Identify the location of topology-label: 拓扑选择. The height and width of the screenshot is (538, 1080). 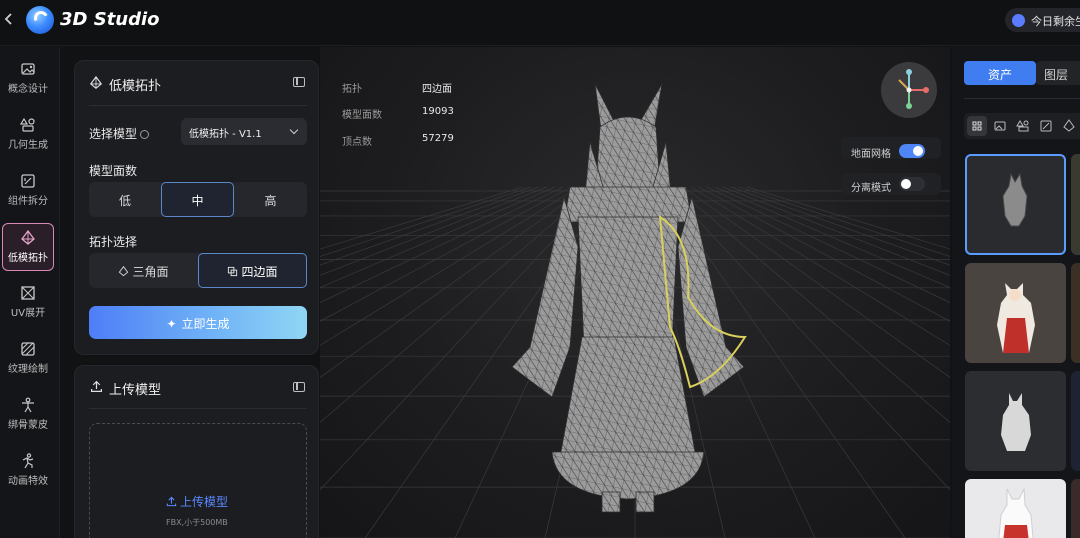
(113, 242).